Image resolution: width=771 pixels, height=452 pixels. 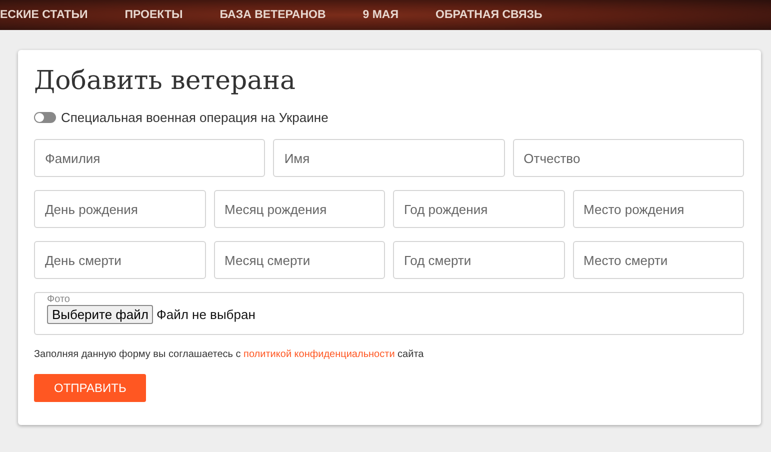 I want to click on file-status: Файл не выбран, so click(x=206, y=314).